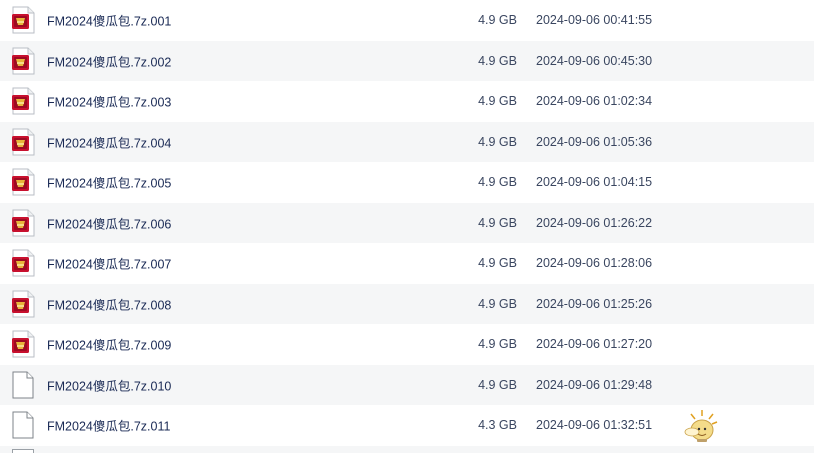 The width and height of the screenshot is (814, 453). What do you see at coordinates (594, 425) in the screenshot?
I see `file-modified-date: 2024-09-06 01:32:51` at bounding box center [594, 425].